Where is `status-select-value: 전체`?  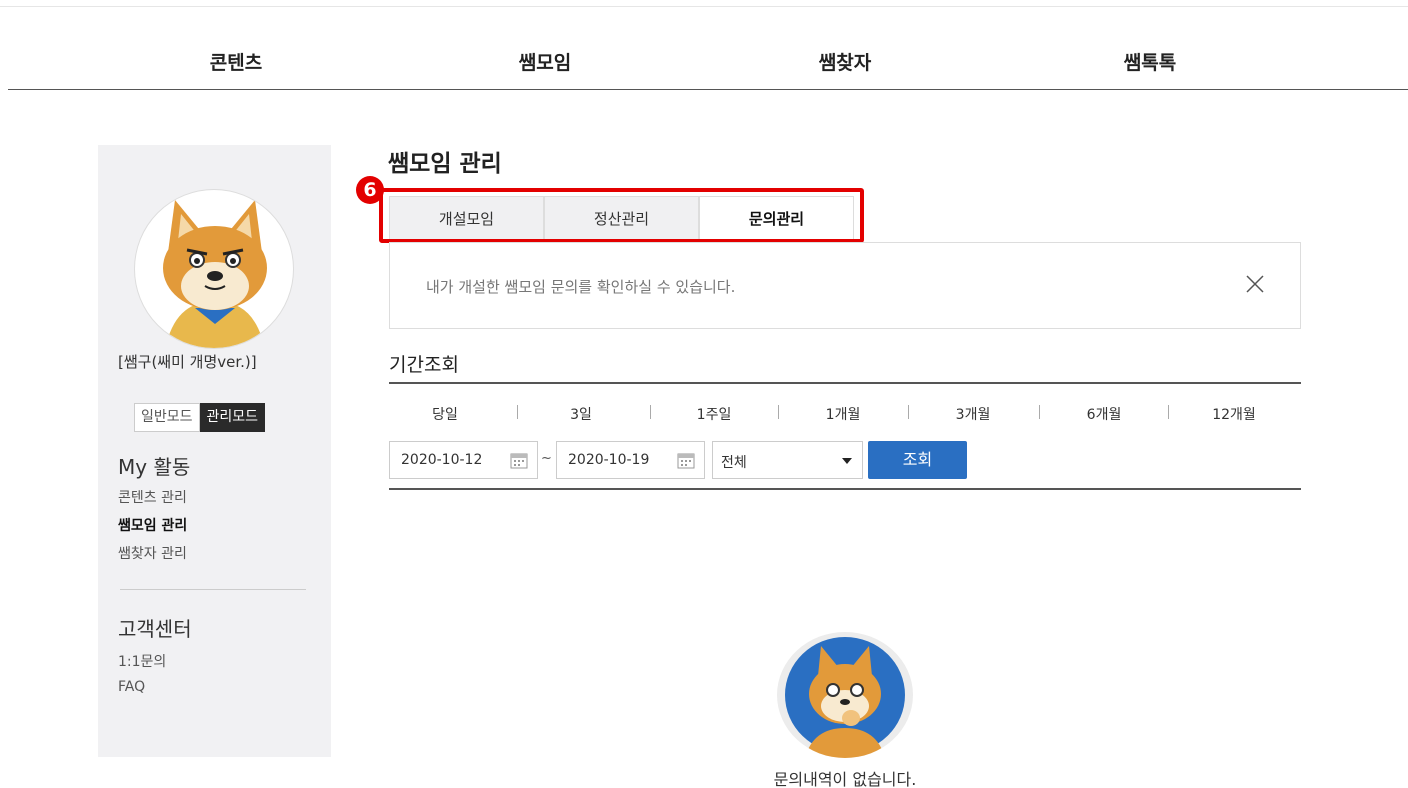
status-select-value: 전체 is located at coordinates (734, 463).